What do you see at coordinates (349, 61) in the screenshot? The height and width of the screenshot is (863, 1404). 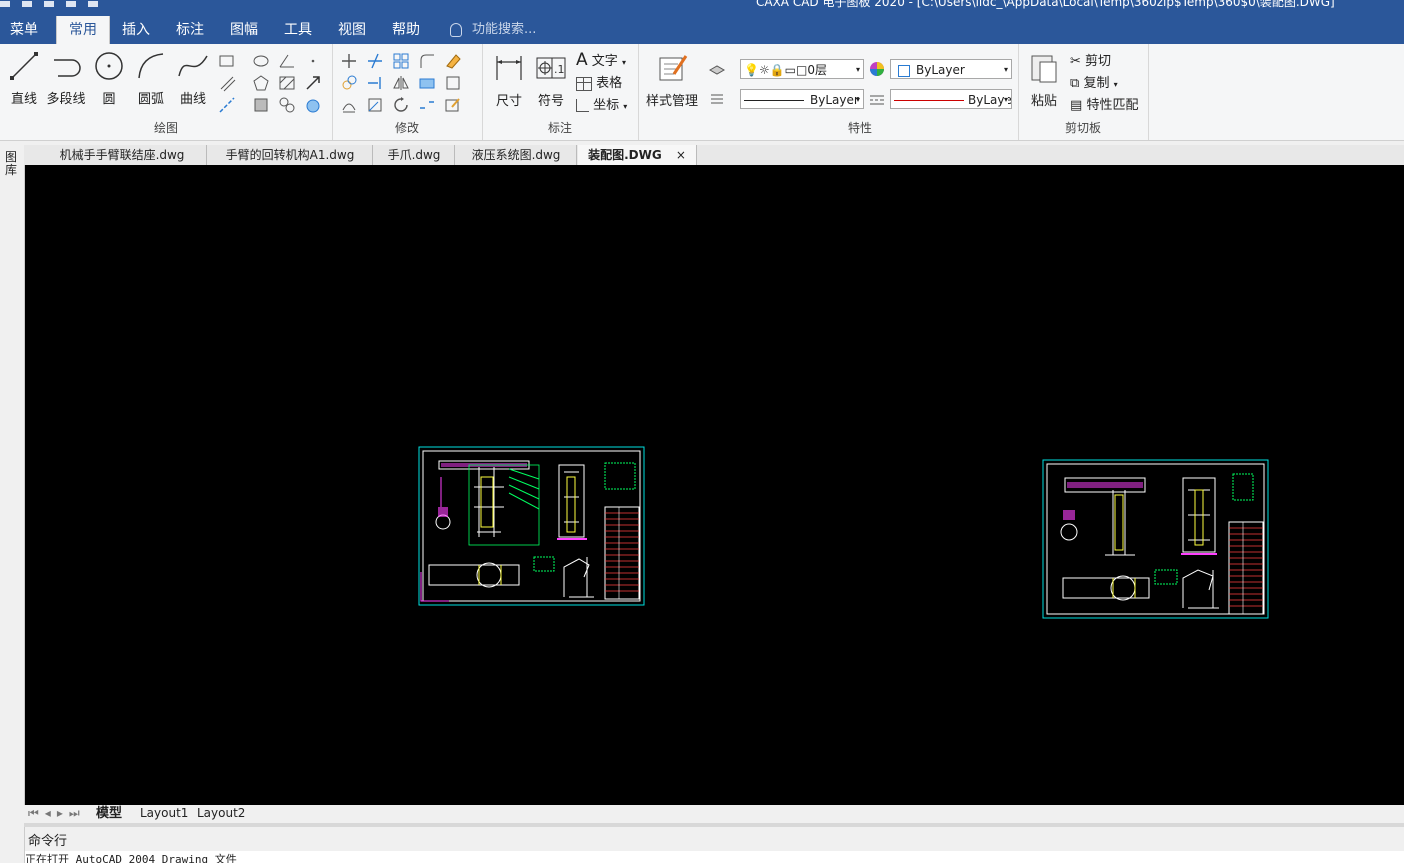 I see `move-icon` at bounding box center [349, 61].